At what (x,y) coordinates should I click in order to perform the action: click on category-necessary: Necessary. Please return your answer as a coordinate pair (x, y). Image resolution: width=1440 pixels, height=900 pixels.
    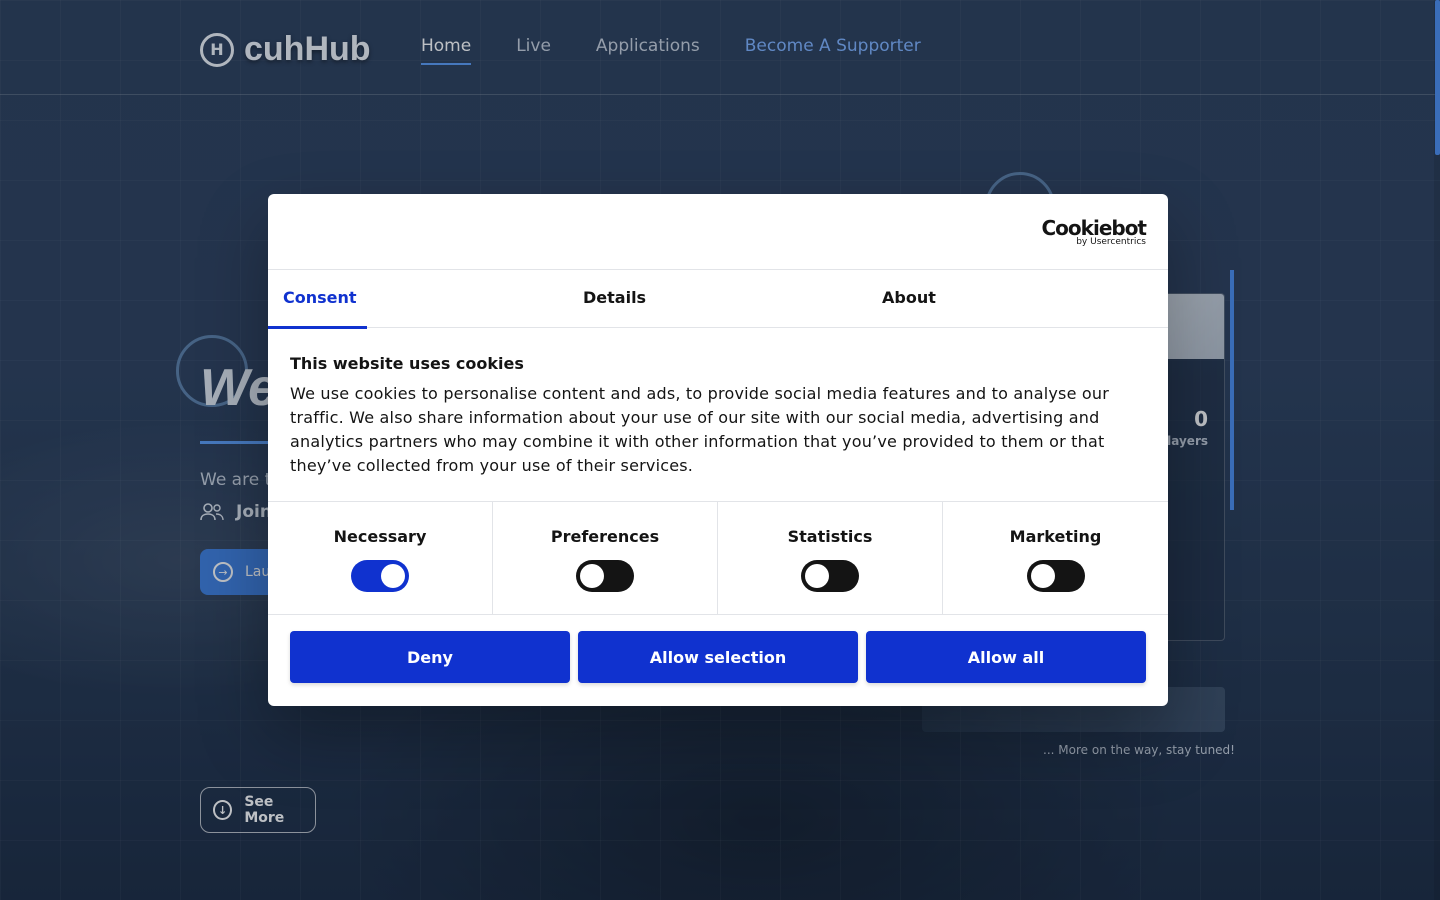
    Looking at the image, I should click on (380, 558).